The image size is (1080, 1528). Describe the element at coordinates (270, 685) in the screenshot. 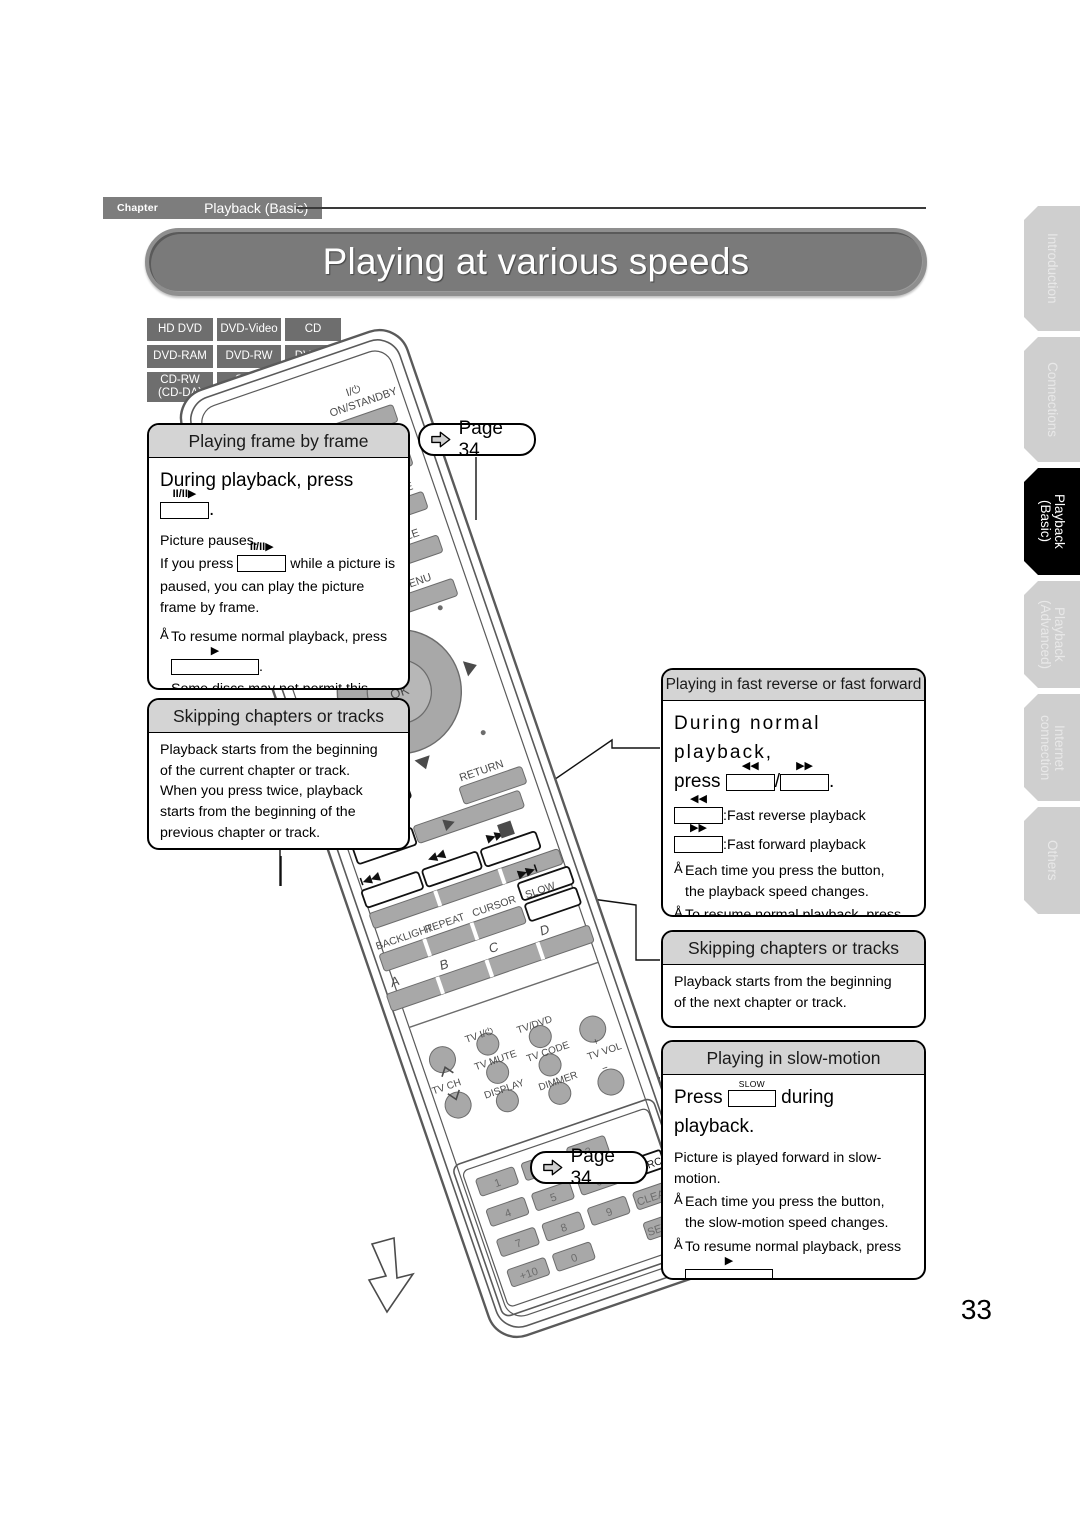

I see `note-line: Some discs may not permit this` at that location.